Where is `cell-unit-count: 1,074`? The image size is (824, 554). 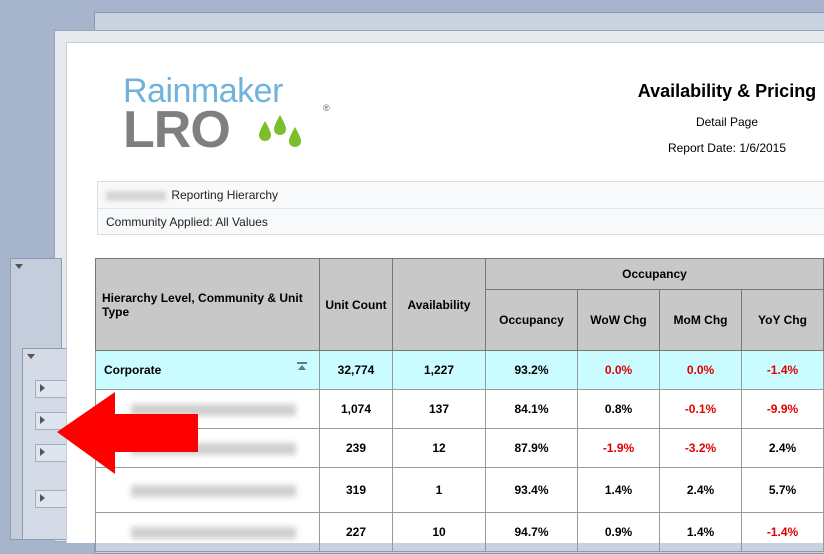 cell-unit-count: 1,074 is located at coordinates (356, 409).